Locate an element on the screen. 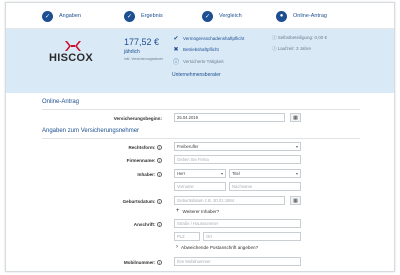  firstname-input: Vorname is located at coordinates (200, 186).